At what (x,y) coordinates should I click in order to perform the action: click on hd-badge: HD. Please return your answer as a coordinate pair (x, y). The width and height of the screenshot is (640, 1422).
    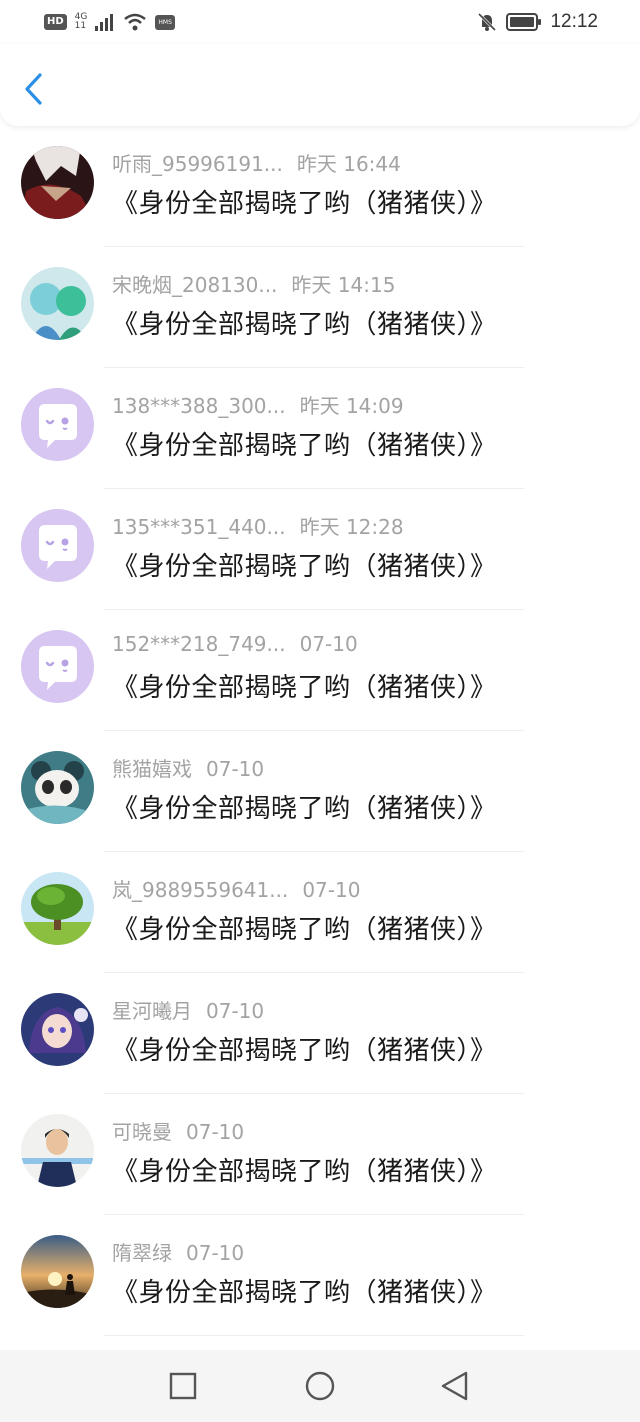
    Looking at the image, I should click on (55, 22).